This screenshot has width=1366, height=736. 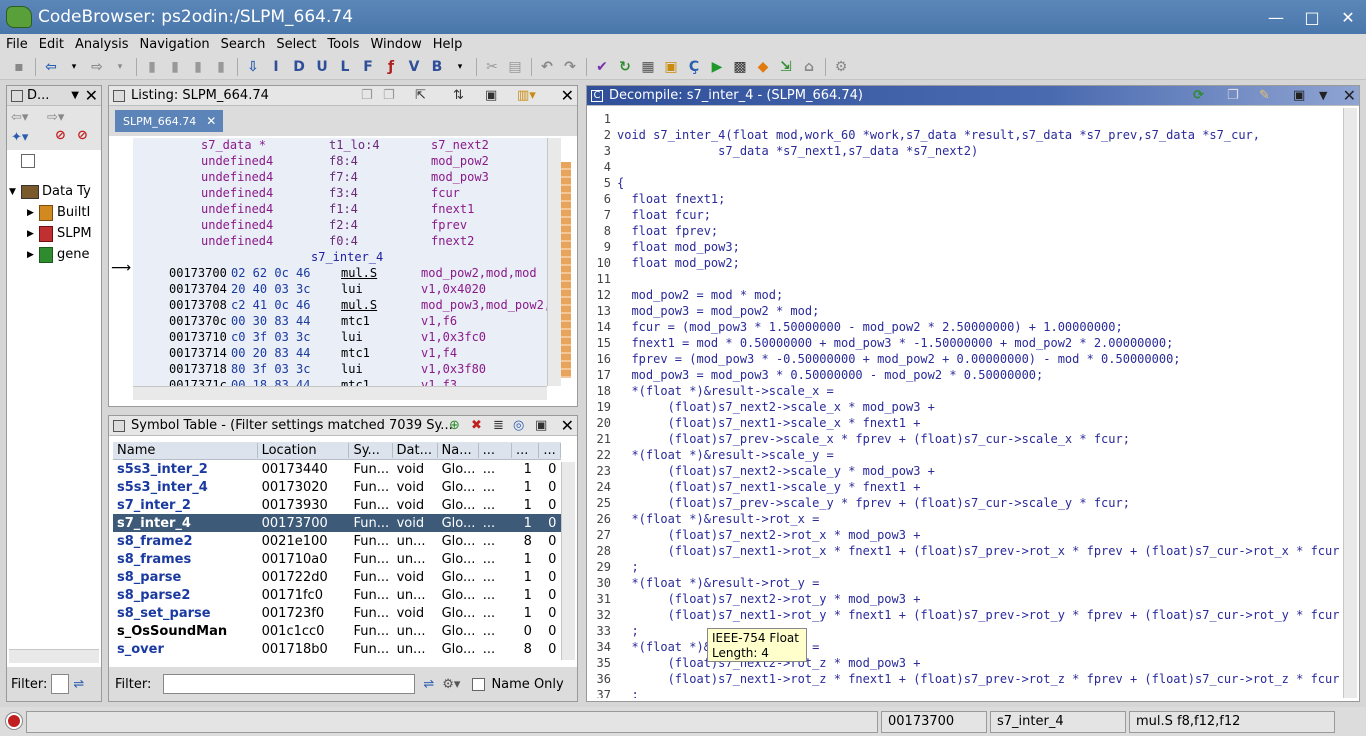 What do you see at coordinates (253, 67) in the screenshot?
I see `next-address-icon: ⇩` at bounding box center [253, 67].